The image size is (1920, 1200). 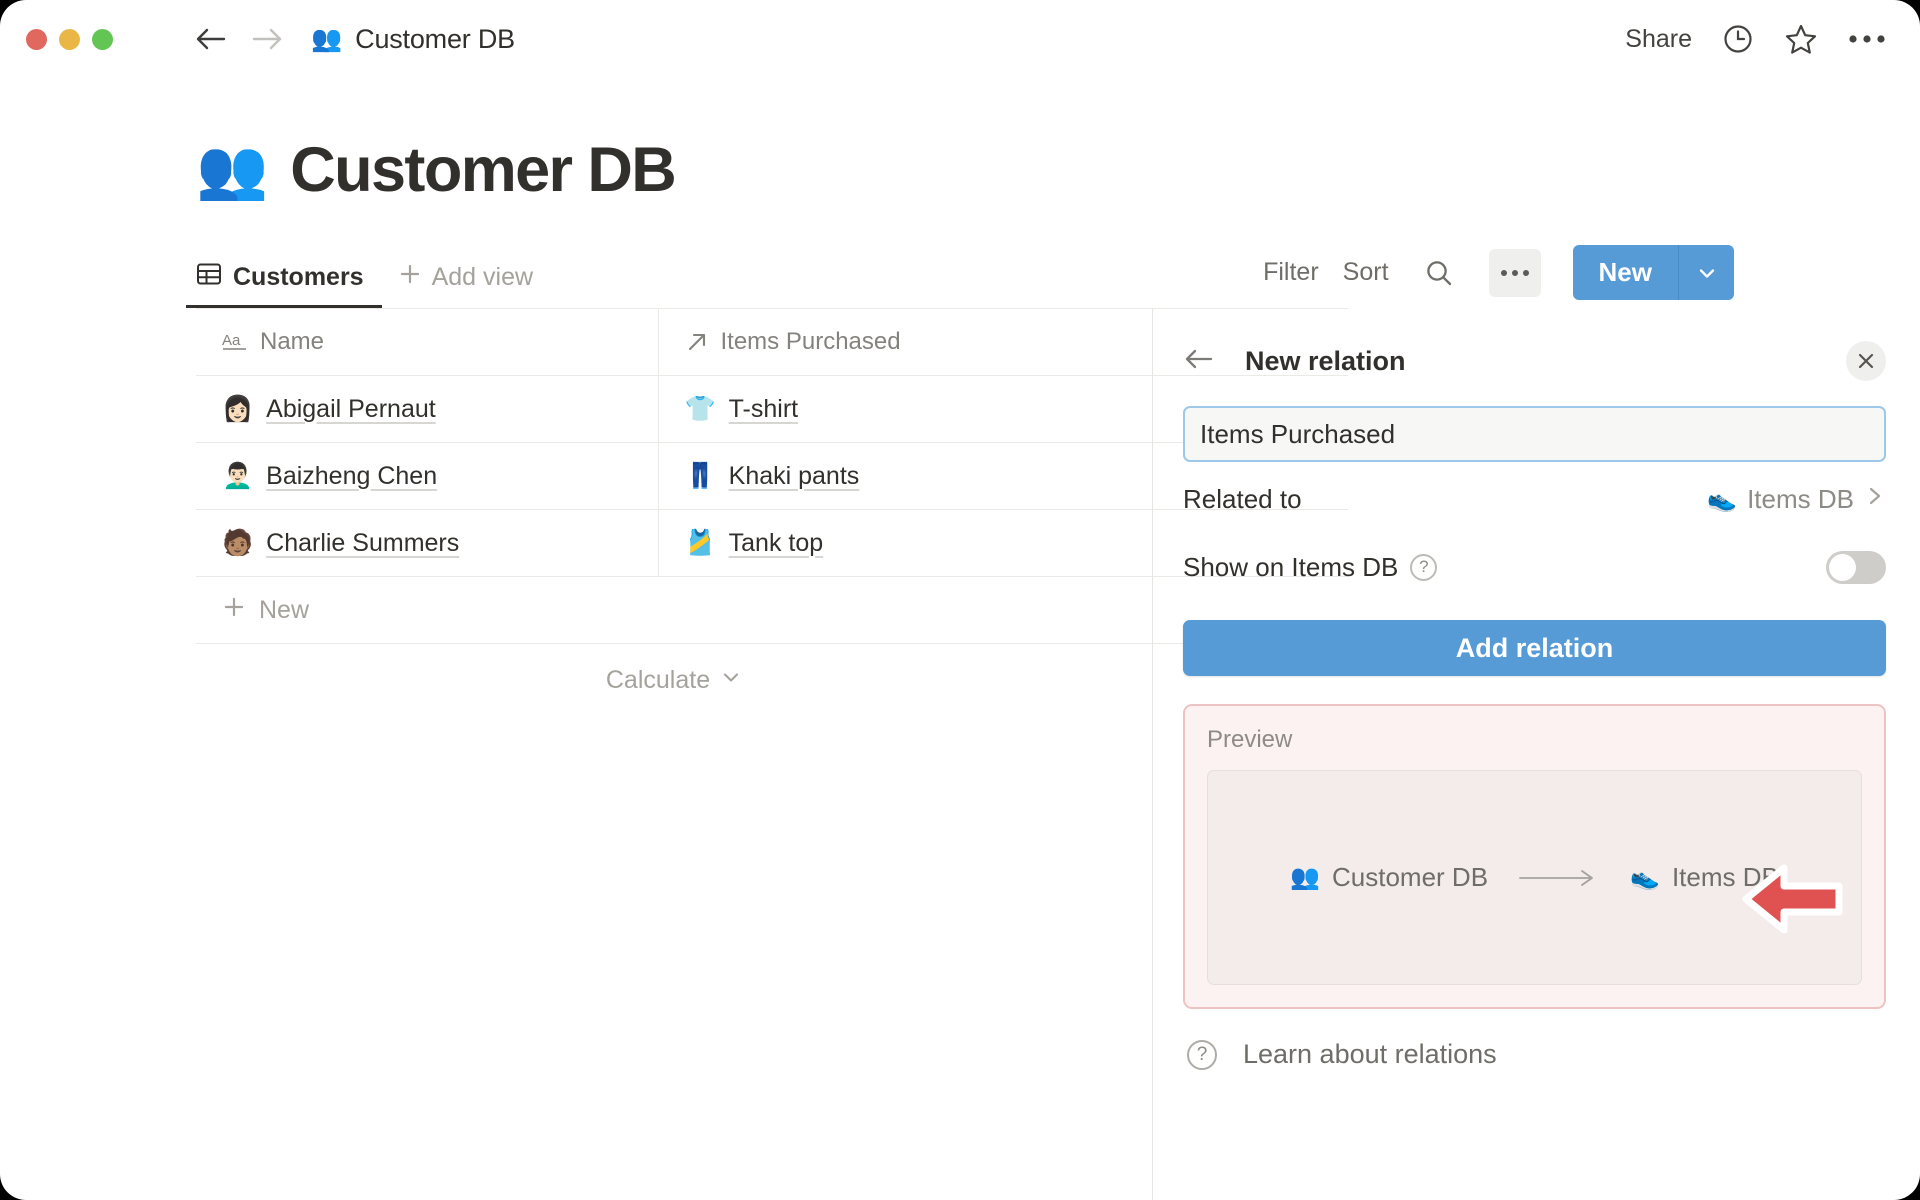 I want to click on column-header-name: Aa Name, so click(x=427, y=342).